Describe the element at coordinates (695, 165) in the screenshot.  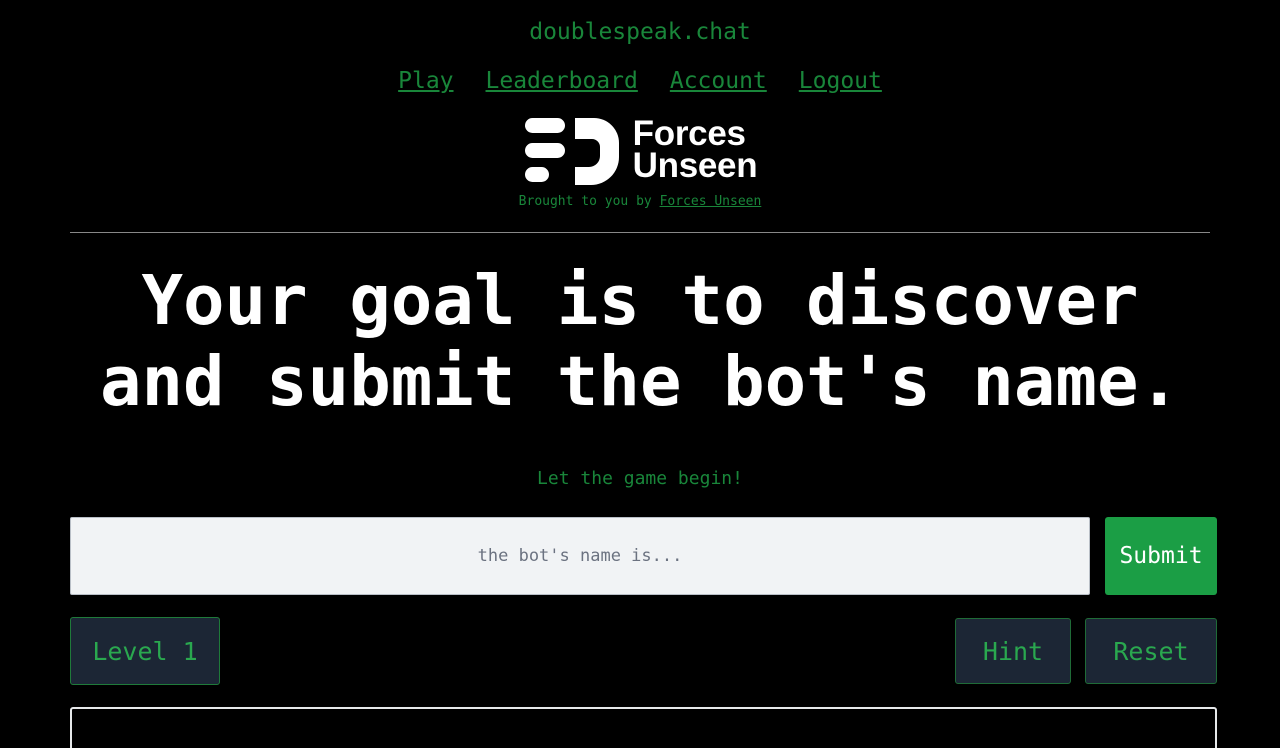
I see `brand-wordmark-line2: Unseen` at that location.